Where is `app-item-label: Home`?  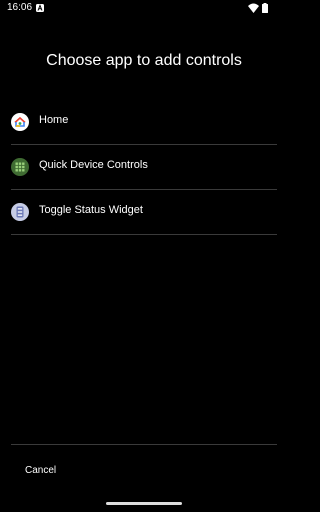 app-item-label: Home is located at coordinates (54, 120).